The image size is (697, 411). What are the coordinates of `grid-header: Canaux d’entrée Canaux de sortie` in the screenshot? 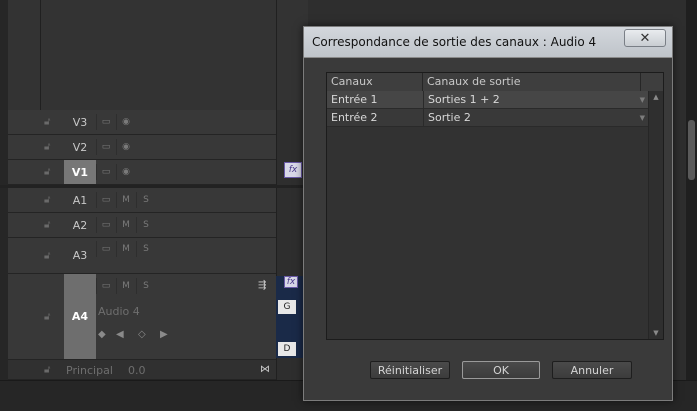 It's located at (495, 89).